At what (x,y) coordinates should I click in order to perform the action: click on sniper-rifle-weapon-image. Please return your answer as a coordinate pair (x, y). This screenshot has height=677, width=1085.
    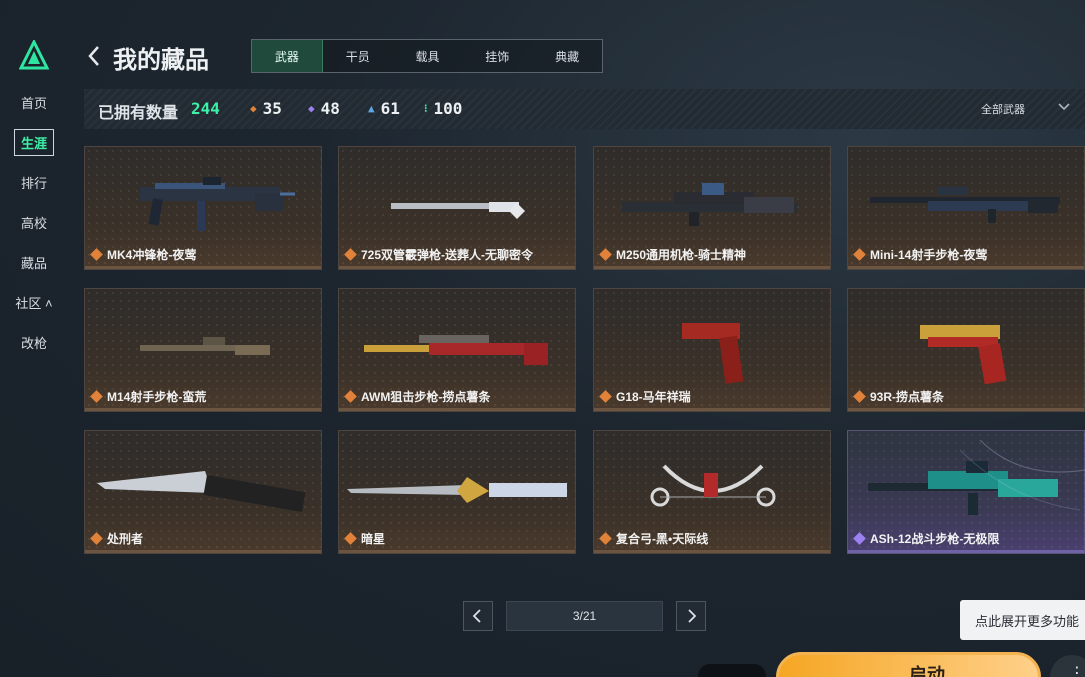
    Looking at the image, I should click on (456, 350).